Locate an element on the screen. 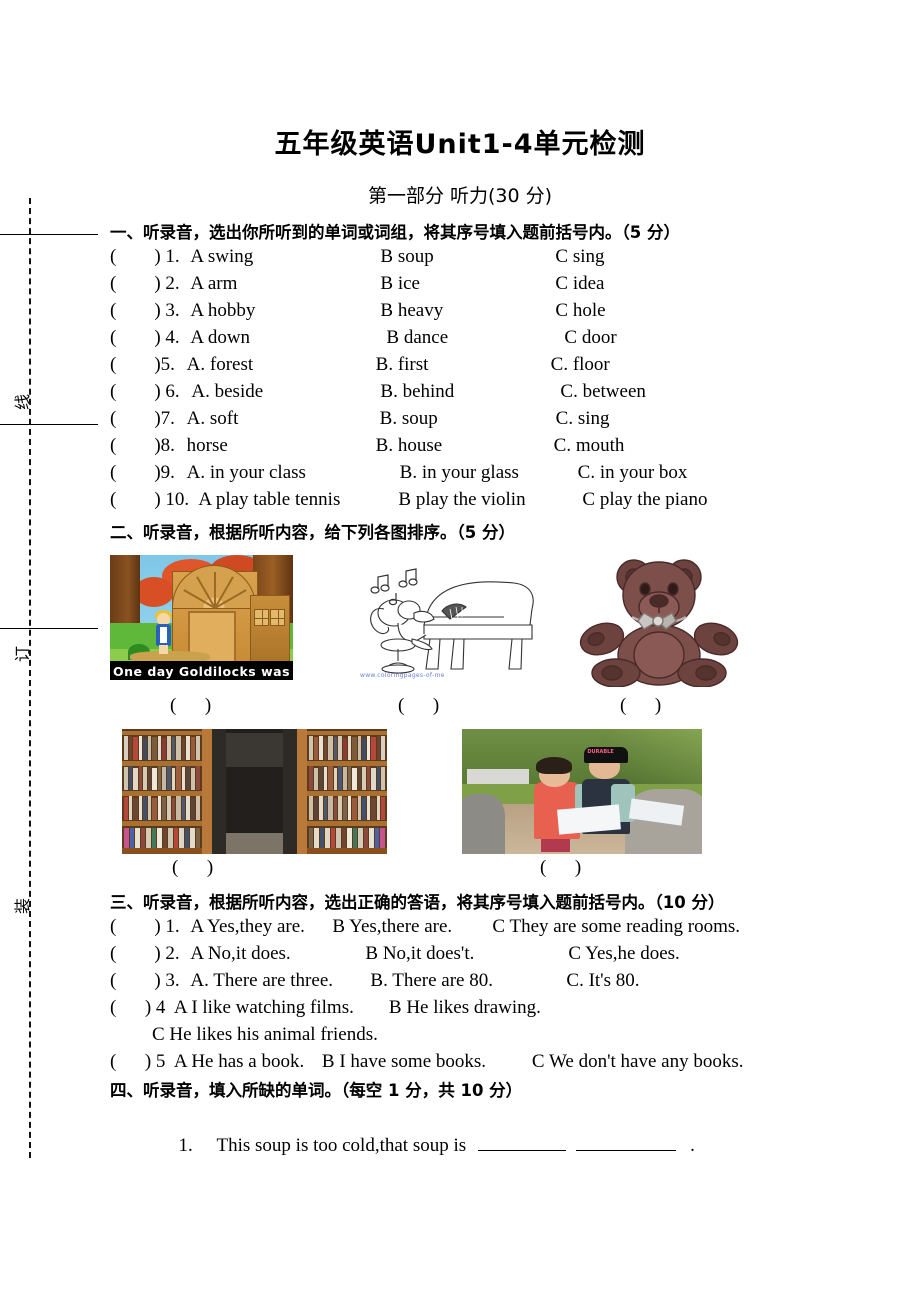 This screenshot has width=920, height=1300. q-option-a: A play table tennis is located at coordinates (269, 499).